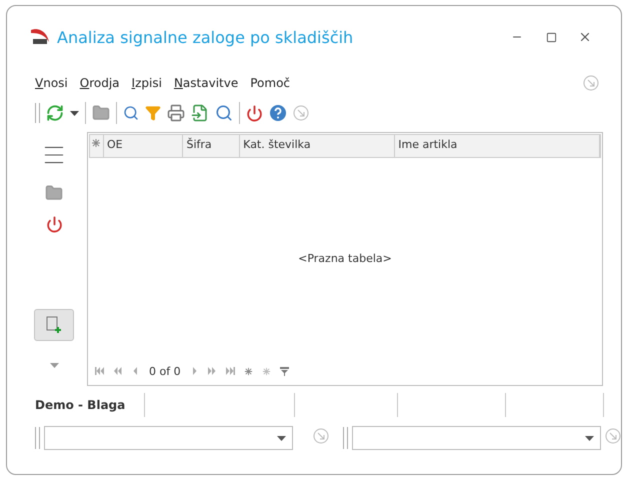  I want to click on column-header: Šifra, so click(211, 146).